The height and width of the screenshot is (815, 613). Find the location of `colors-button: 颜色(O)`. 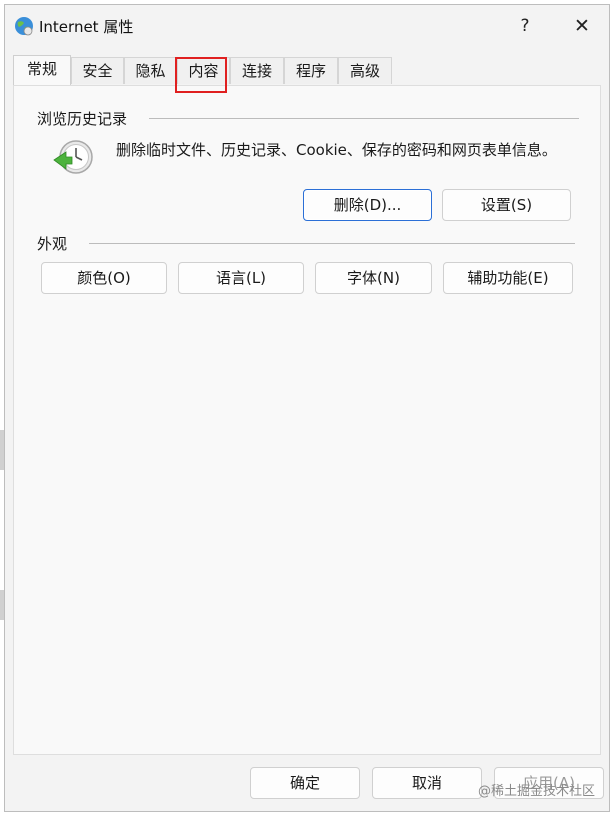

colors-button: 颜色(O) is located at coordinates (104, 278).